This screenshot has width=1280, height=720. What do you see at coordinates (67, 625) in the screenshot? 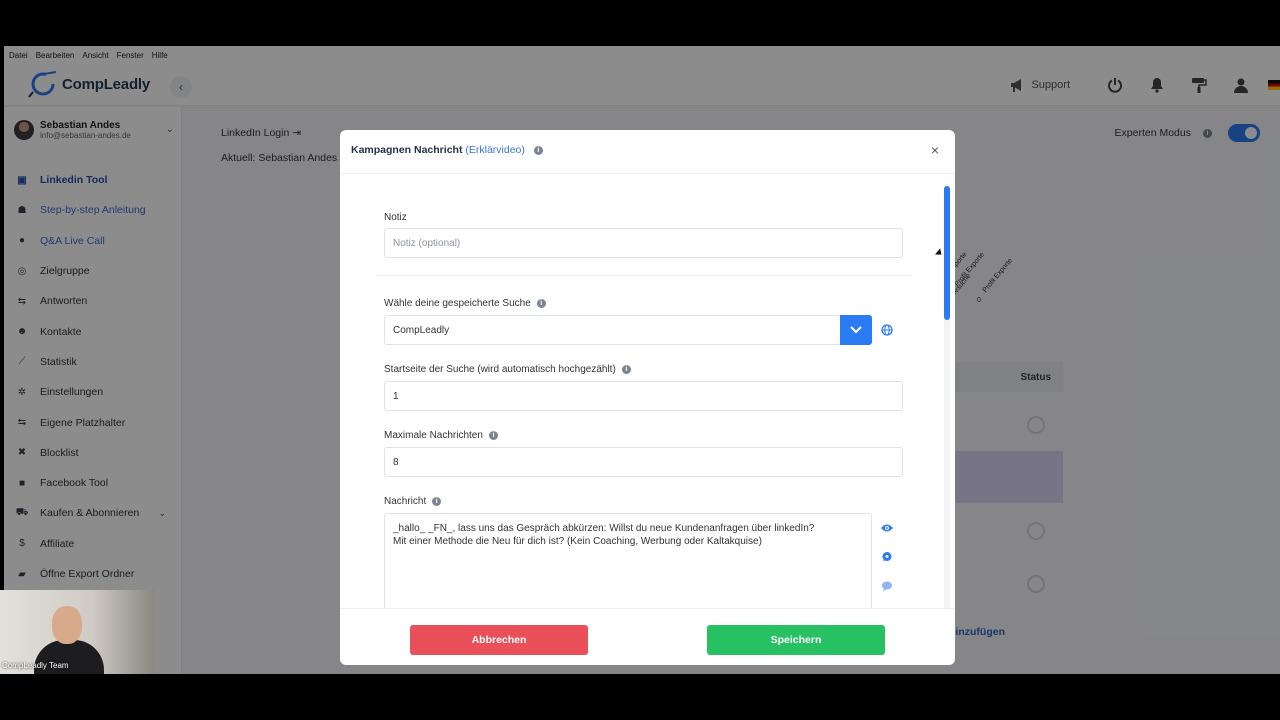
I see `webcam-person-head` at bounding box center [67, 625].